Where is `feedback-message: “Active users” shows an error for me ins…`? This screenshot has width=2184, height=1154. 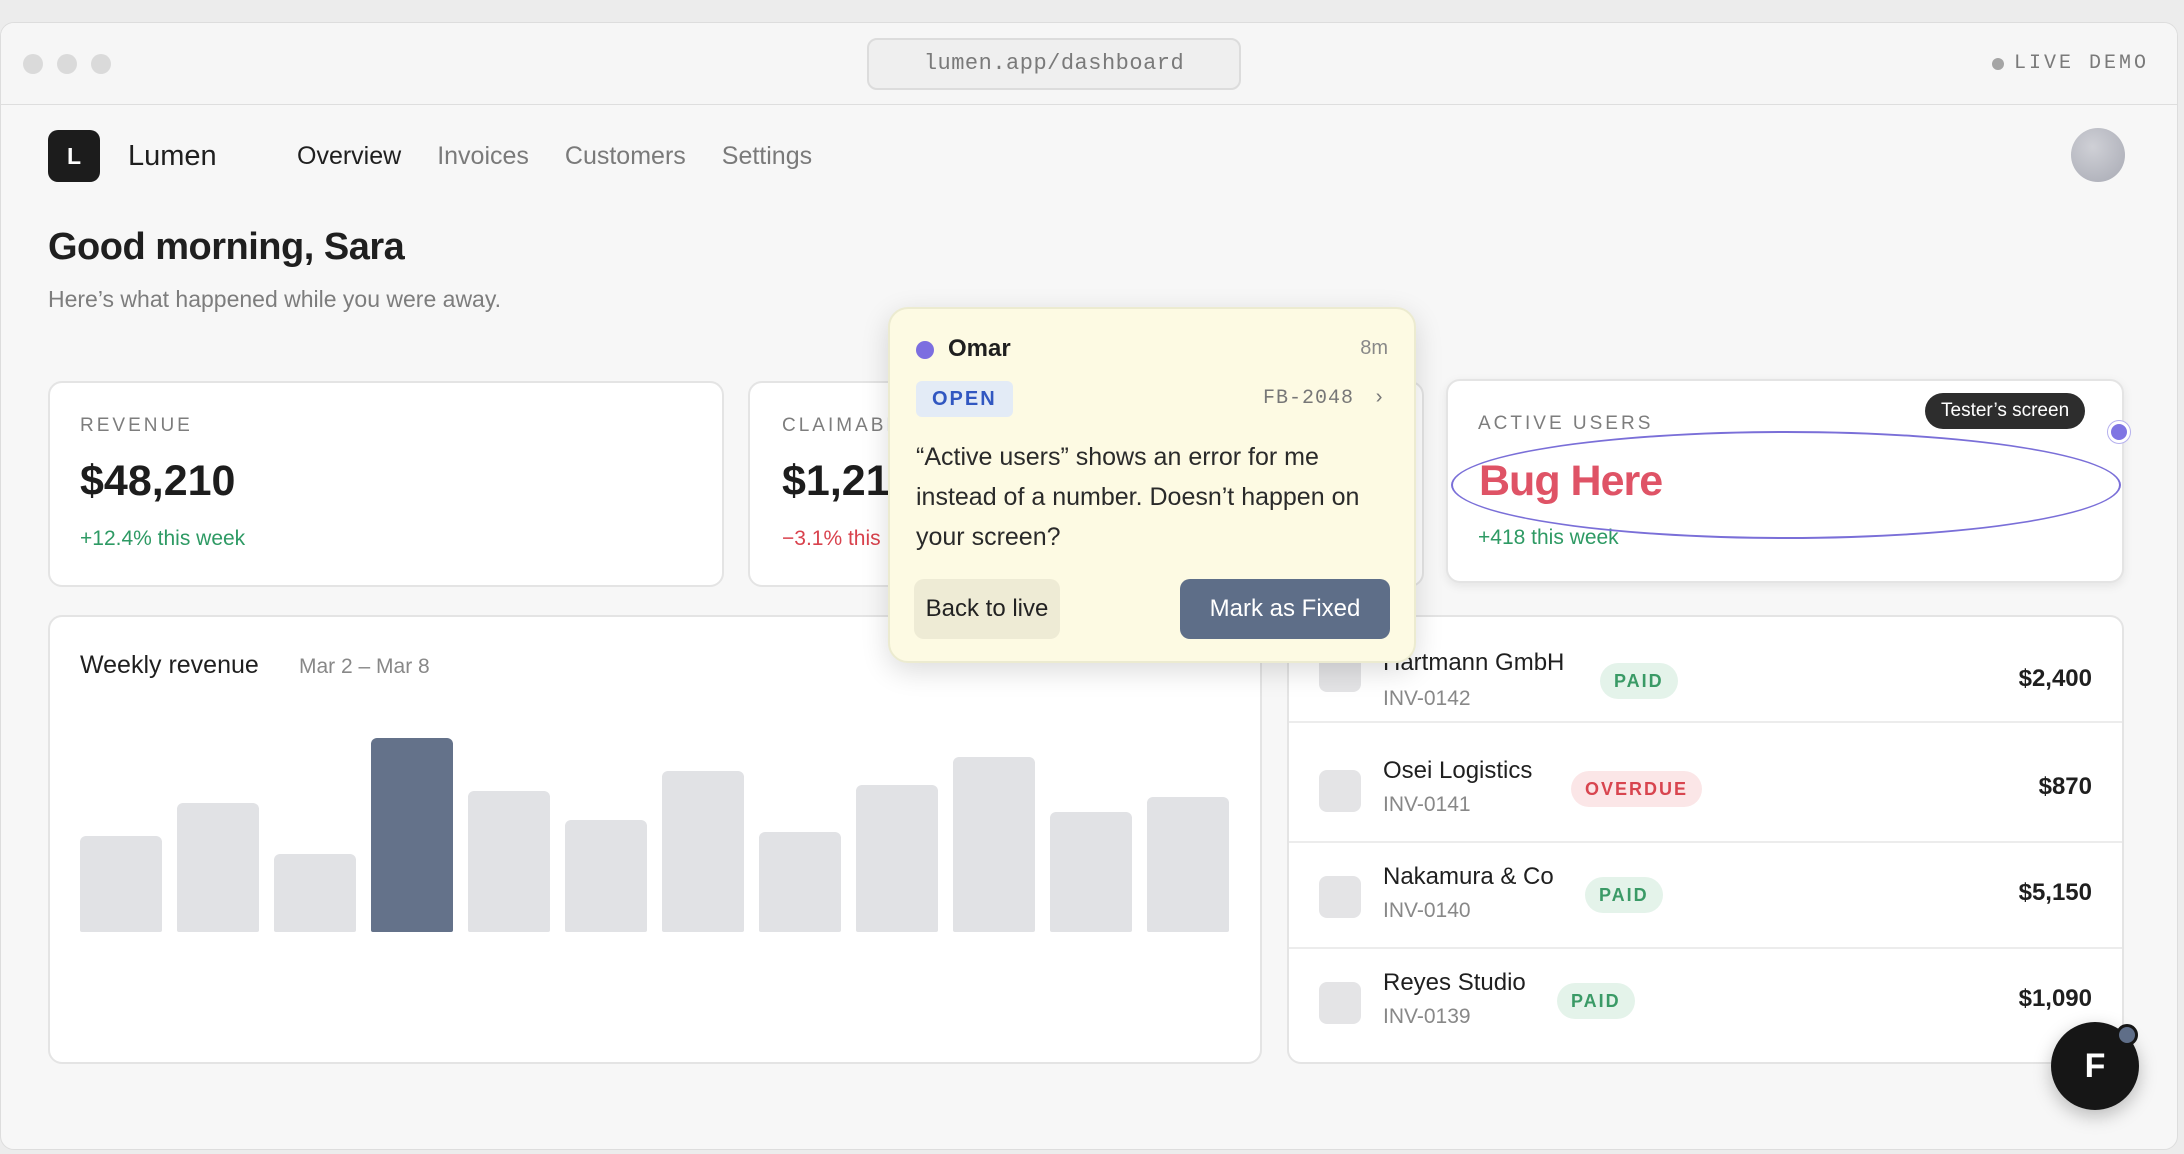
feedback-message: “Active users” shows an error for me ins… is located at coordinates (1138, 497).